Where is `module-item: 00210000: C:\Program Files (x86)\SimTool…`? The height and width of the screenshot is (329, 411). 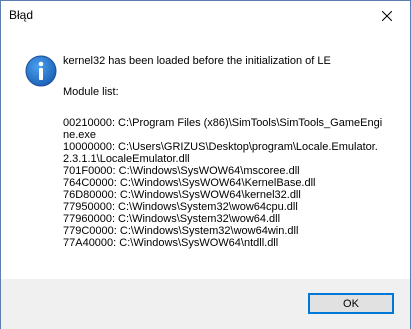
module-item: 00210000: C:\Program Files (x86)\SimTool… is located at coordinates (223, 129).